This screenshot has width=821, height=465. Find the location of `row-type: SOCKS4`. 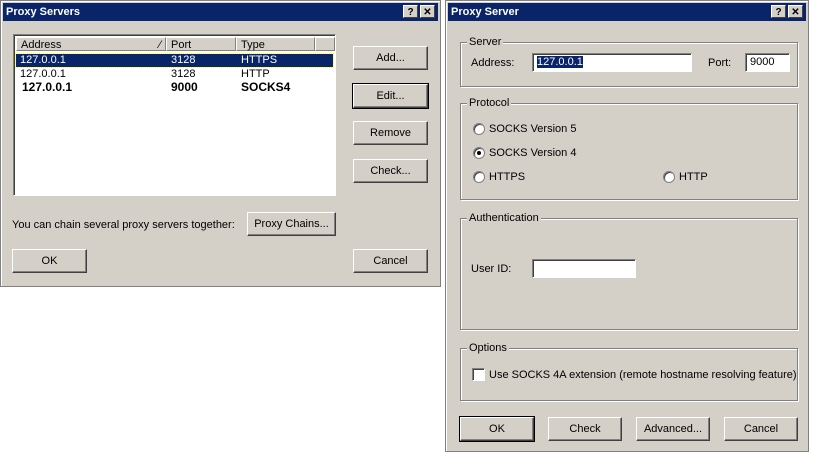

row-type: SOCKS4 is located at coordinates (266, 87).